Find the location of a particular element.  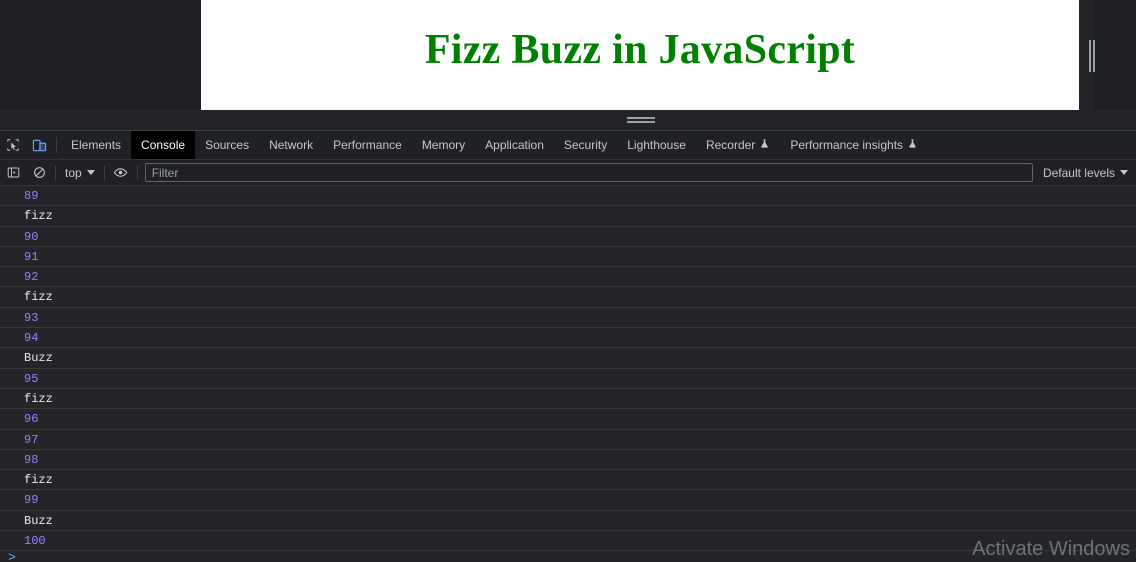

log-levels-label: Default levels is located at coordinates (1078, 172).